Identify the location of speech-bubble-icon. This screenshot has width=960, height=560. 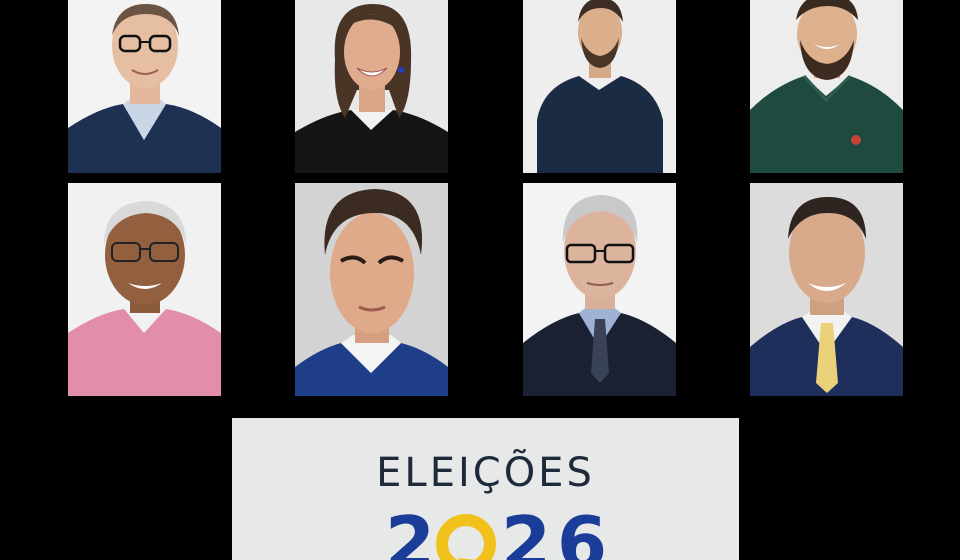
(466, 537).